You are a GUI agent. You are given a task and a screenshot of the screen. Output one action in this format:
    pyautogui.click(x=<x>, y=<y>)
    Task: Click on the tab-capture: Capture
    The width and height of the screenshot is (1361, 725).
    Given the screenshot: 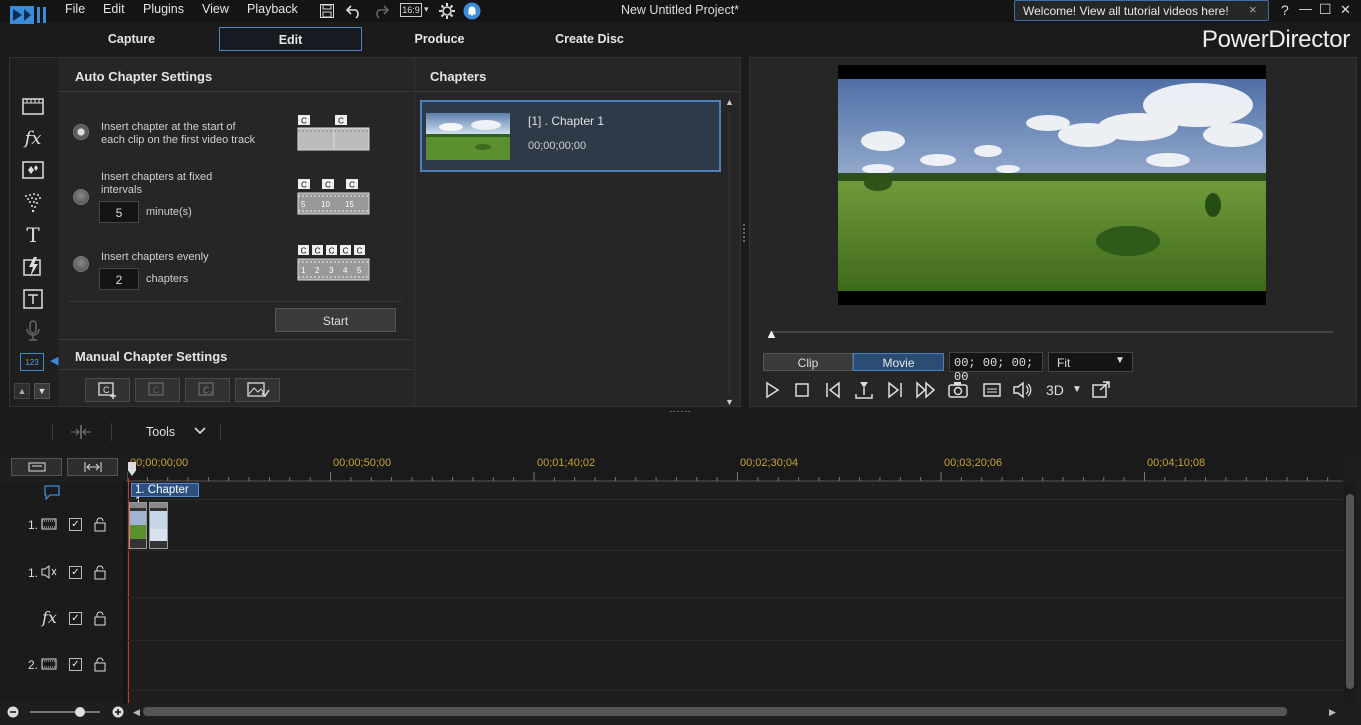 What is the action you would take?
    pyautogui.click(x=131, y=39)
    